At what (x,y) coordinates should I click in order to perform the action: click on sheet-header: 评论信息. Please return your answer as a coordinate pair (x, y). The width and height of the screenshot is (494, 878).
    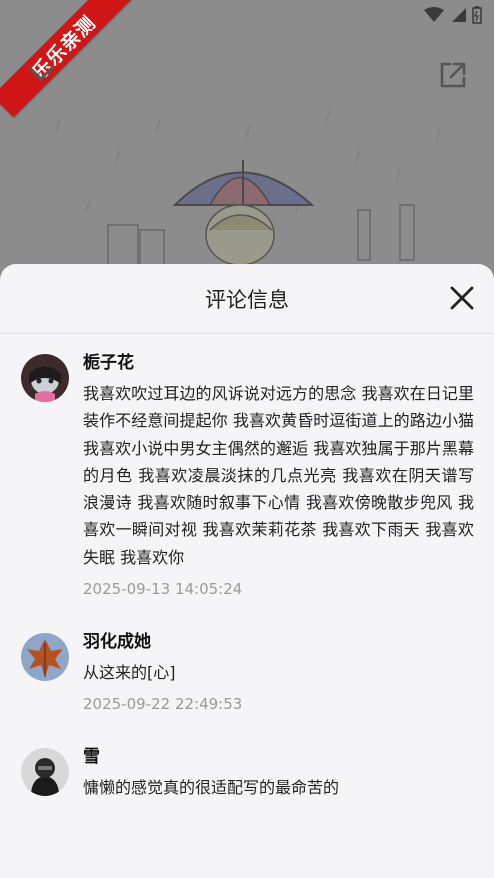
    Looking at the image, I should click on (247, 299).